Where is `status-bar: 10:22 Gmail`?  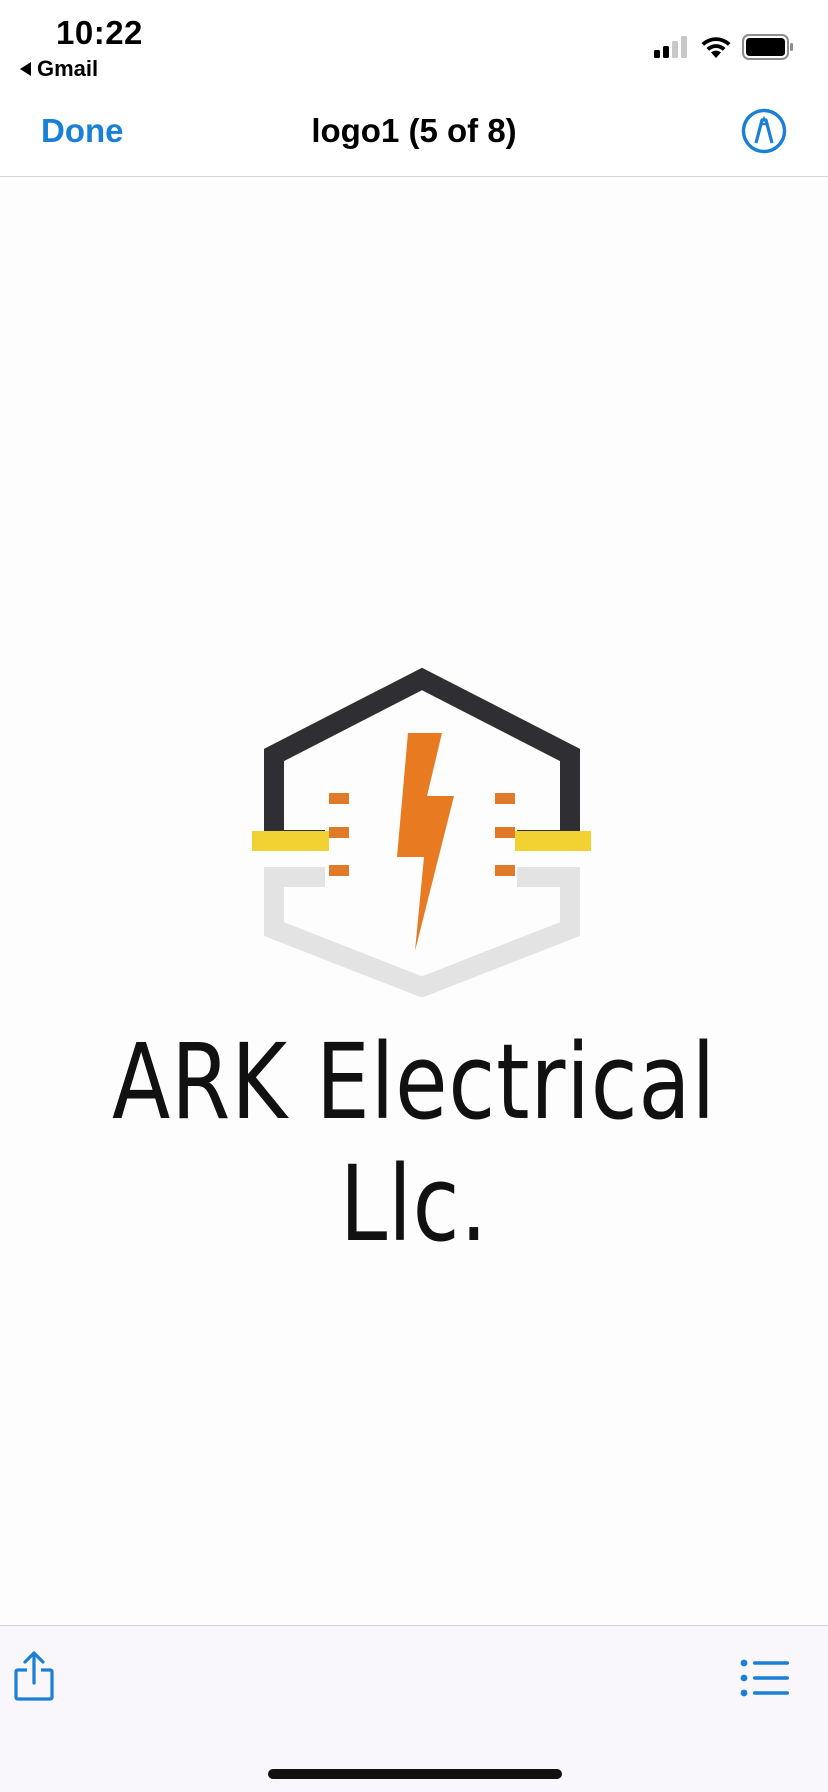 status-bar: 10:22 Gmail is located at coordinates (414, 43).